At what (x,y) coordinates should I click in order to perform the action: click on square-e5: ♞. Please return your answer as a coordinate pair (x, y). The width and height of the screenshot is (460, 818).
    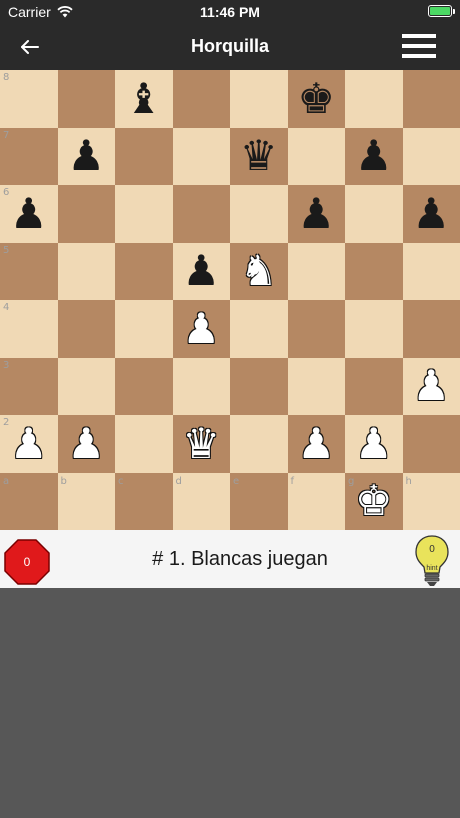
    Looking at the image, I should click on (259, 271).